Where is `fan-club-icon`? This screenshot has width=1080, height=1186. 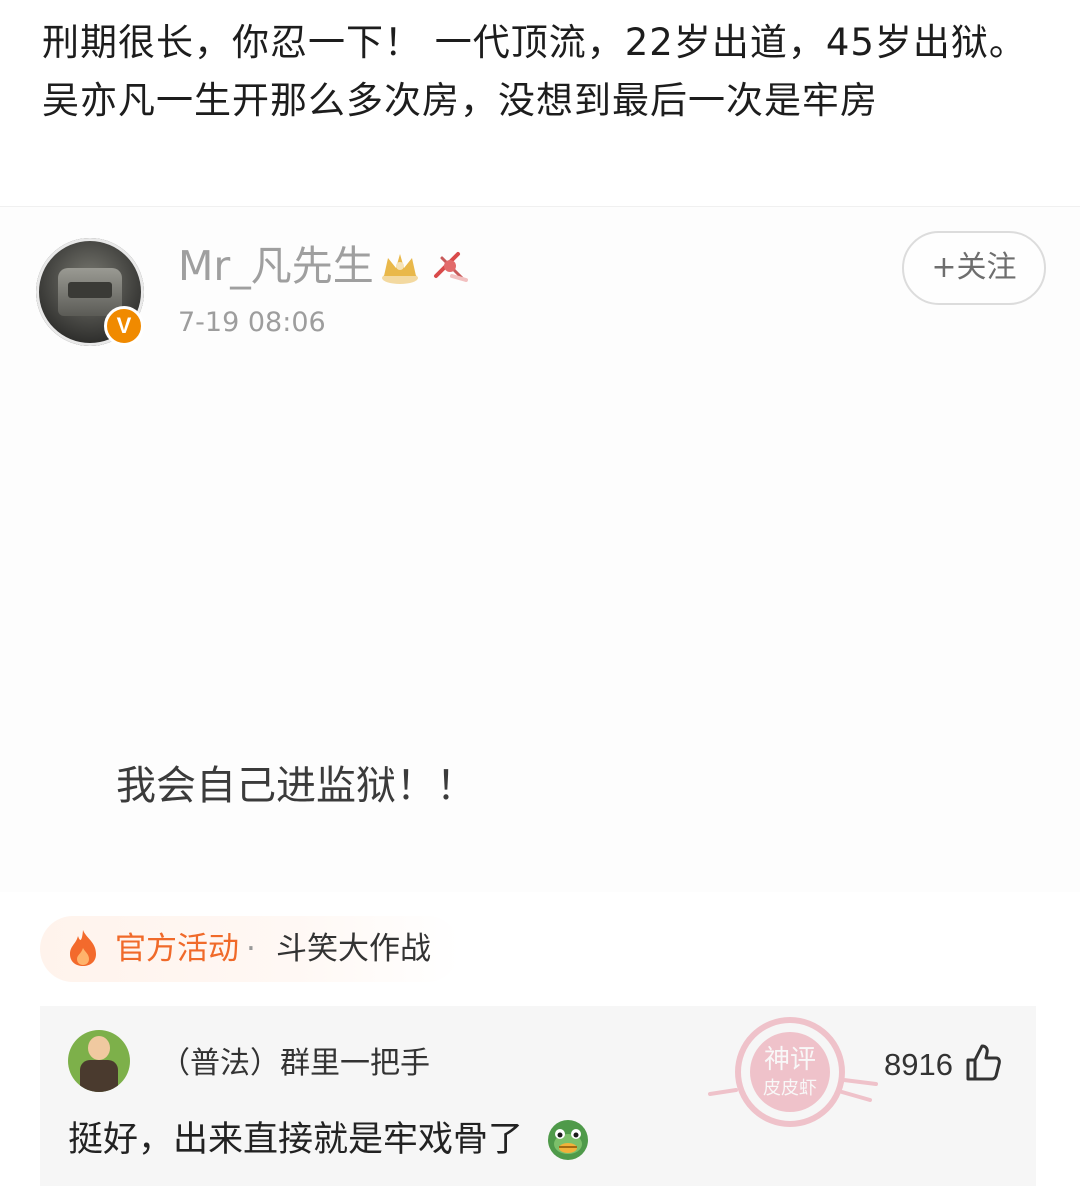 fan-club-icon is located at coordinates (451, 267).